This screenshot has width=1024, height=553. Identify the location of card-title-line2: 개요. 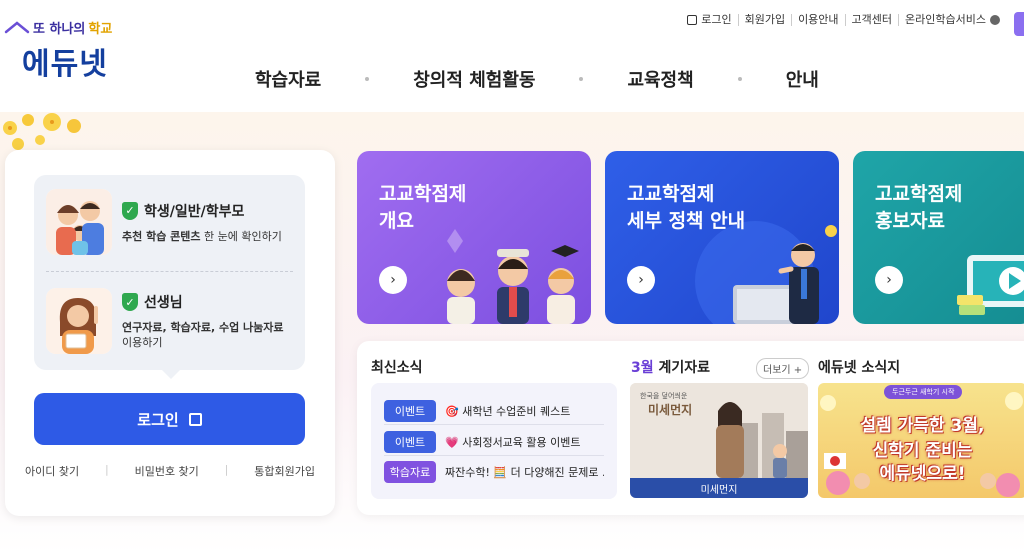
(396, 221).